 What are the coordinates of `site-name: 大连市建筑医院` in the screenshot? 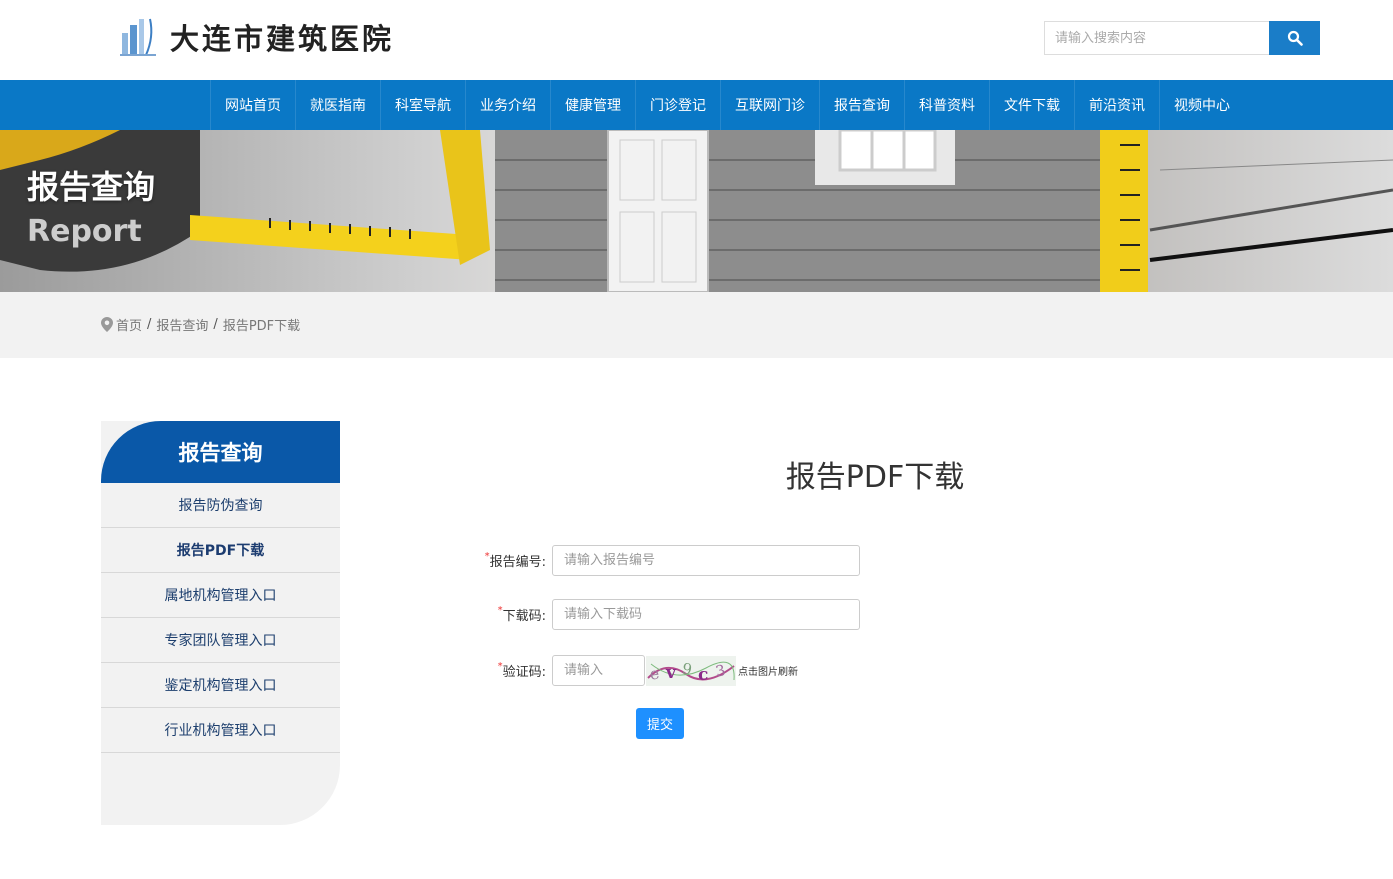 It's located at (282, 39).